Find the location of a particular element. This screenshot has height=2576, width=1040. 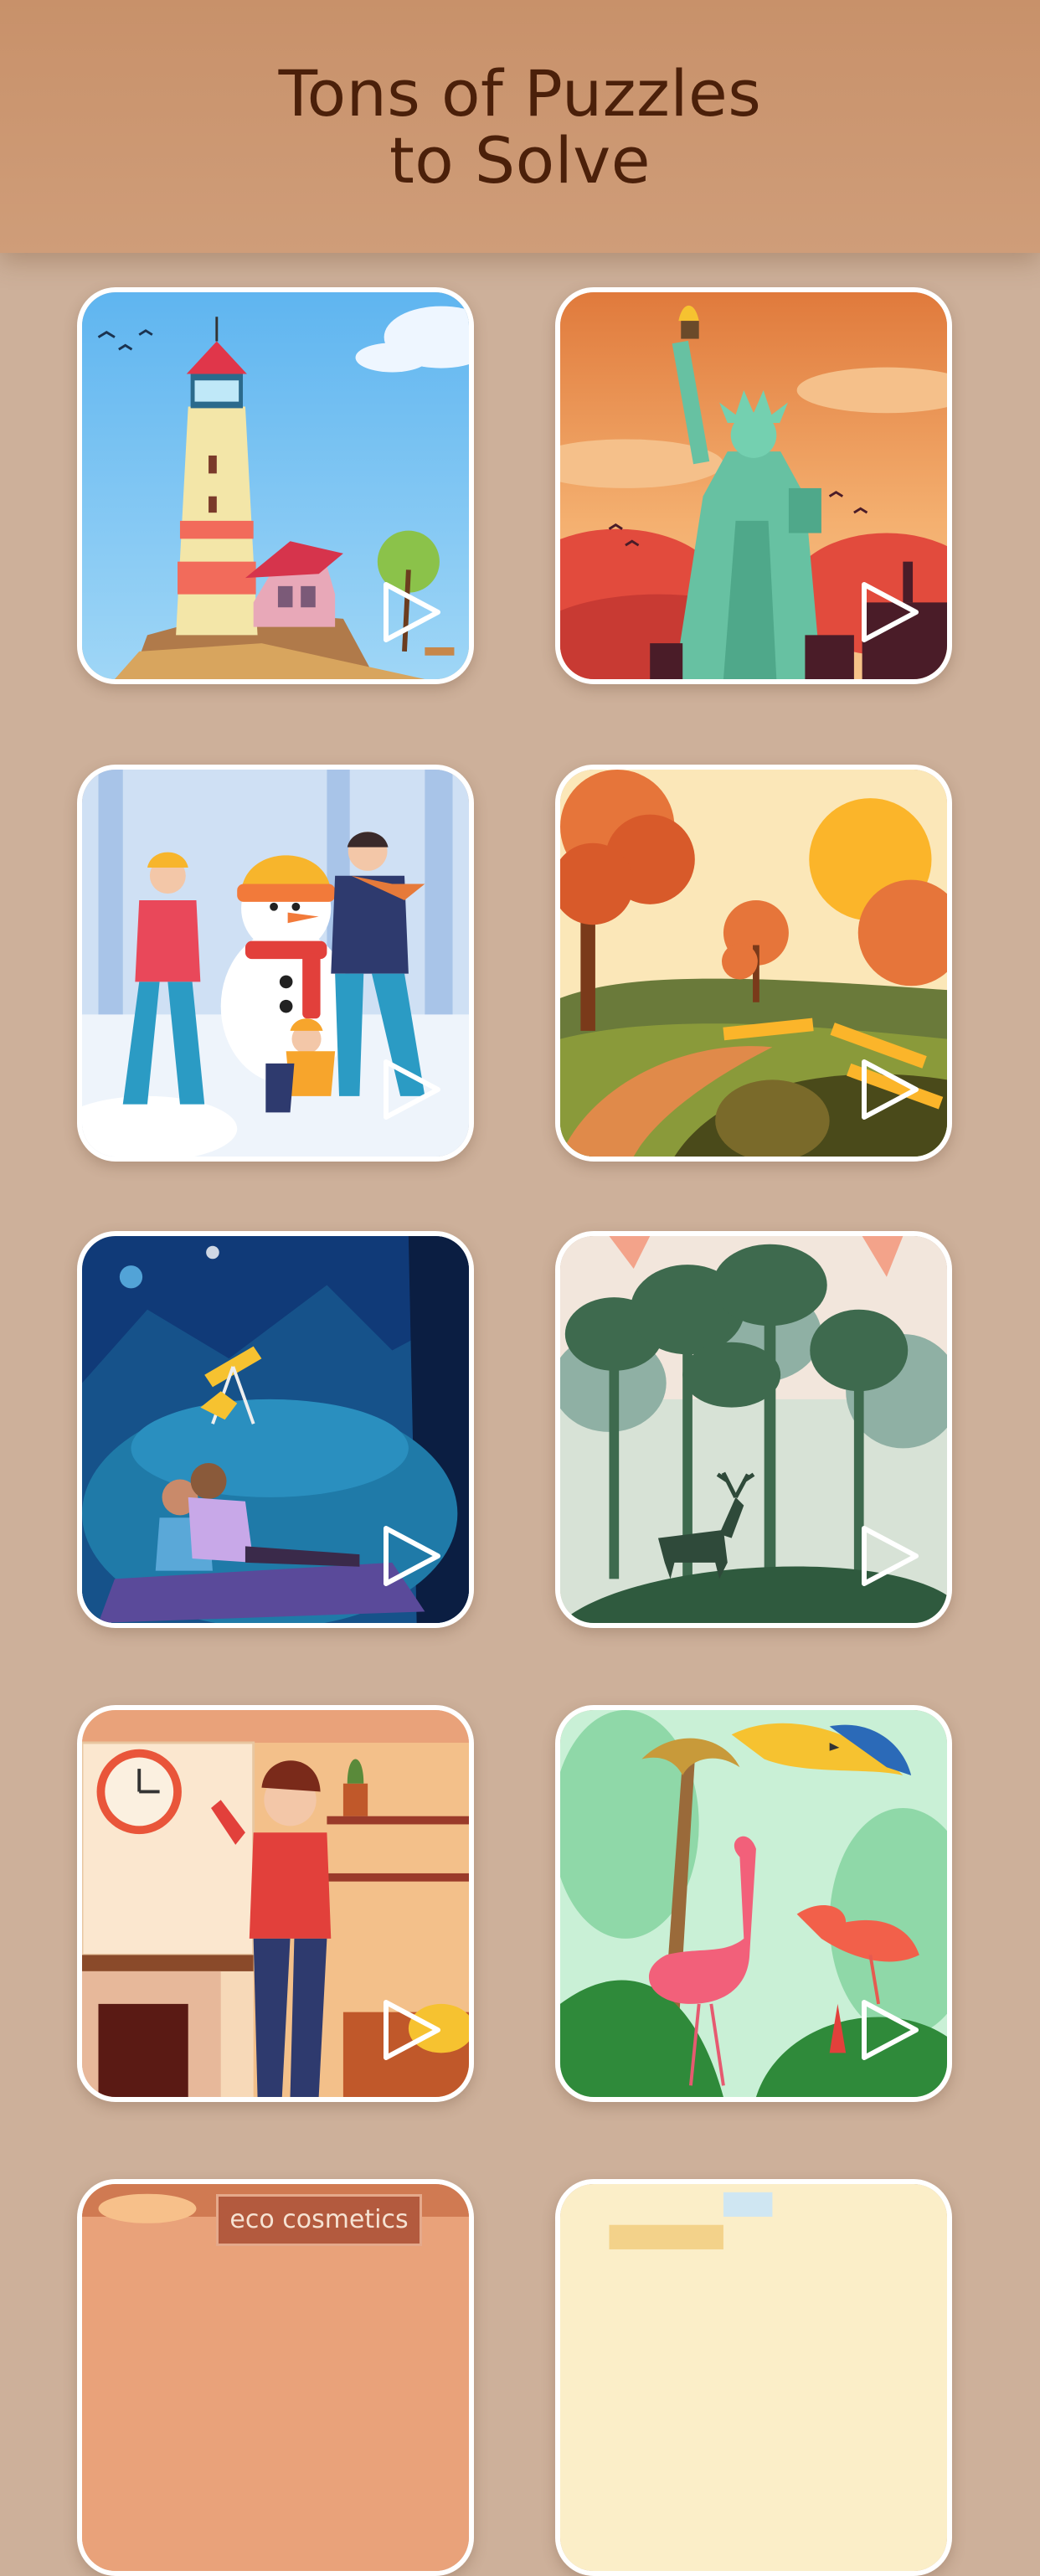

puzzle-card-tropical-birds is located at coordinates (753, 1903).